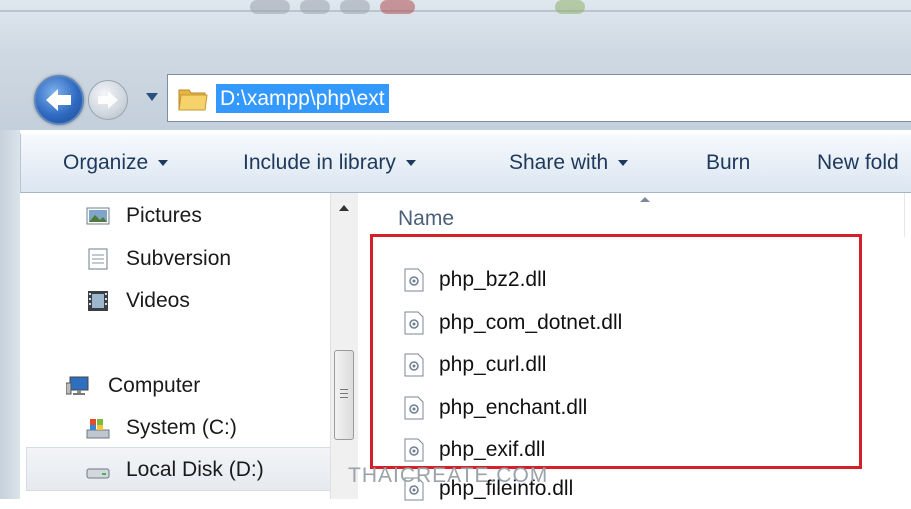  I want to click on scrollbar-thumb, so click(344, 395).